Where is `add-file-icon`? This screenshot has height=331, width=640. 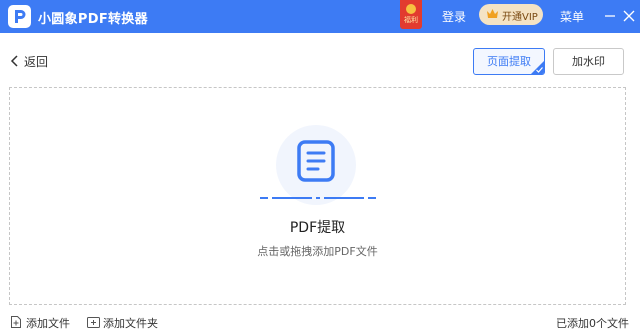 add-file-icon is located at coordinates (16, 322).